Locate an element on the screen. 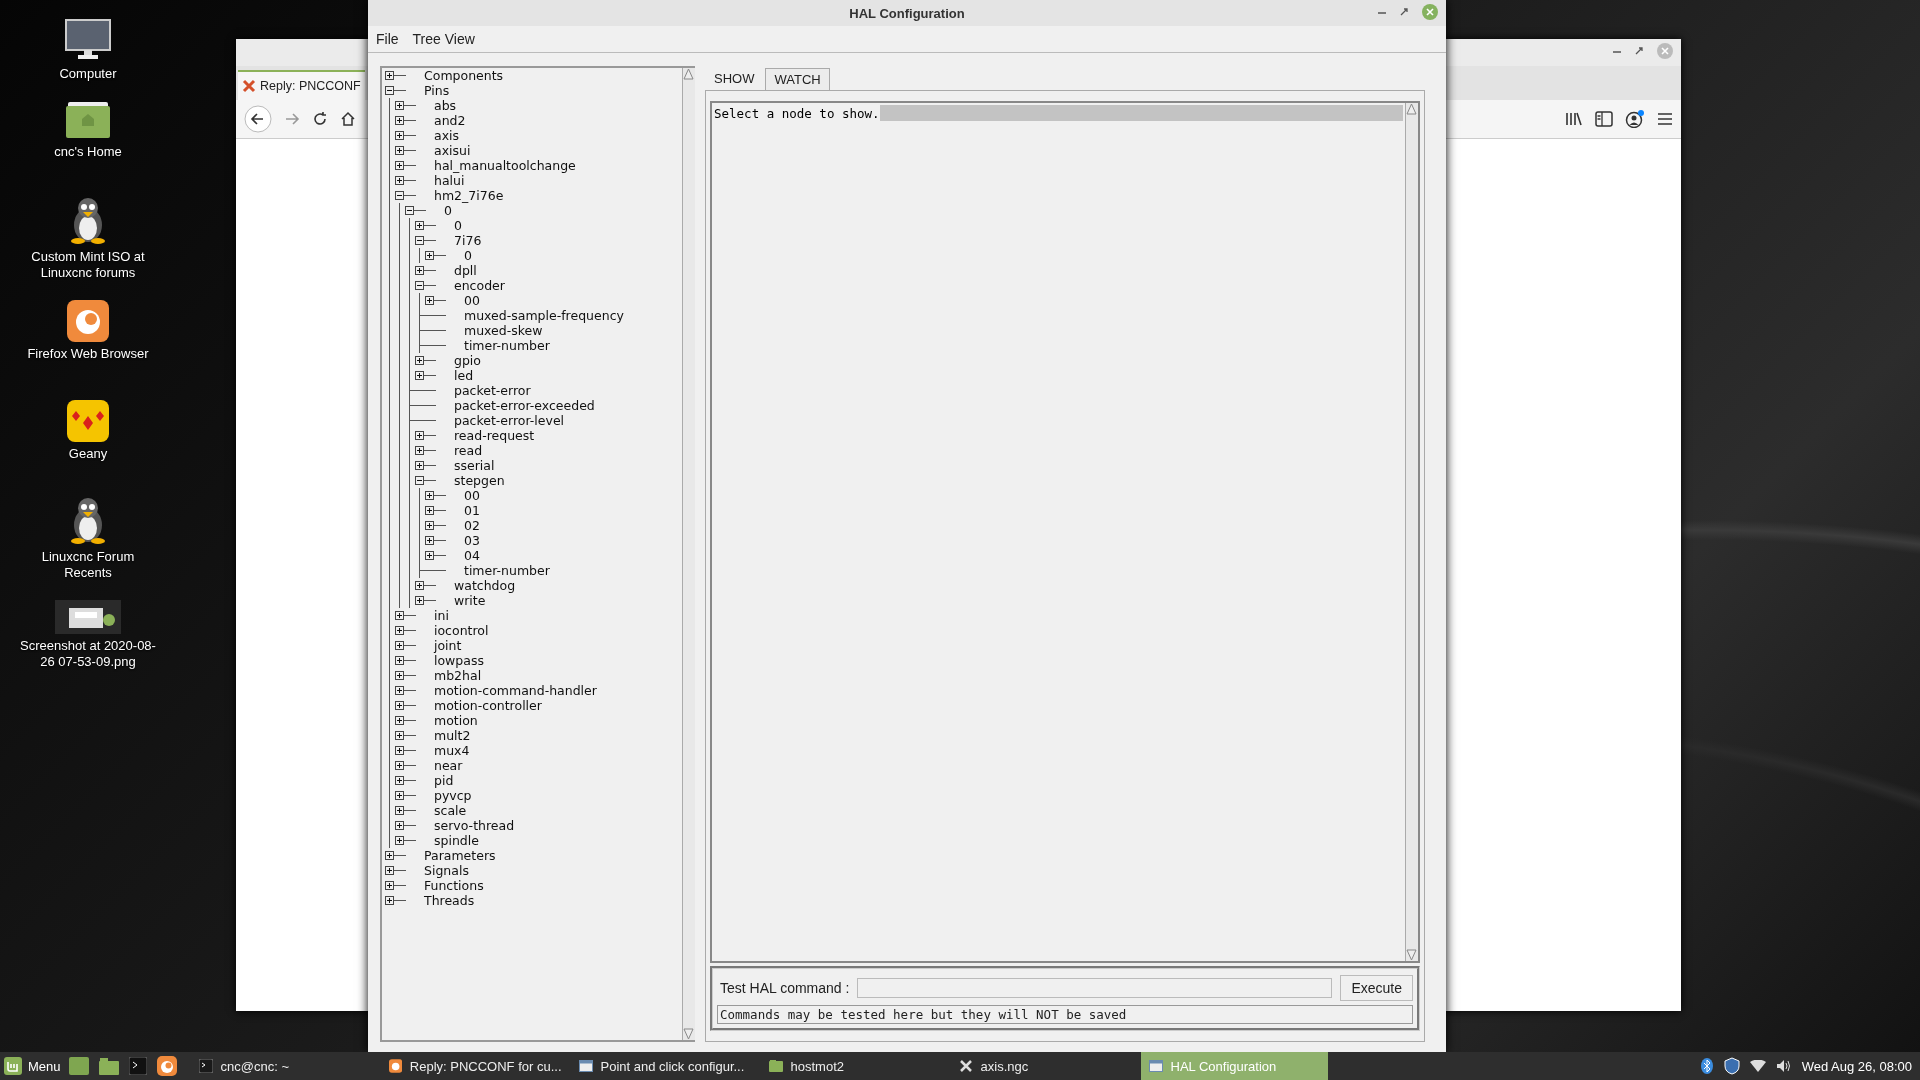 This screenshot has height=1080, width=1920. tree-item: read-request is located at coordinates (494, 435).